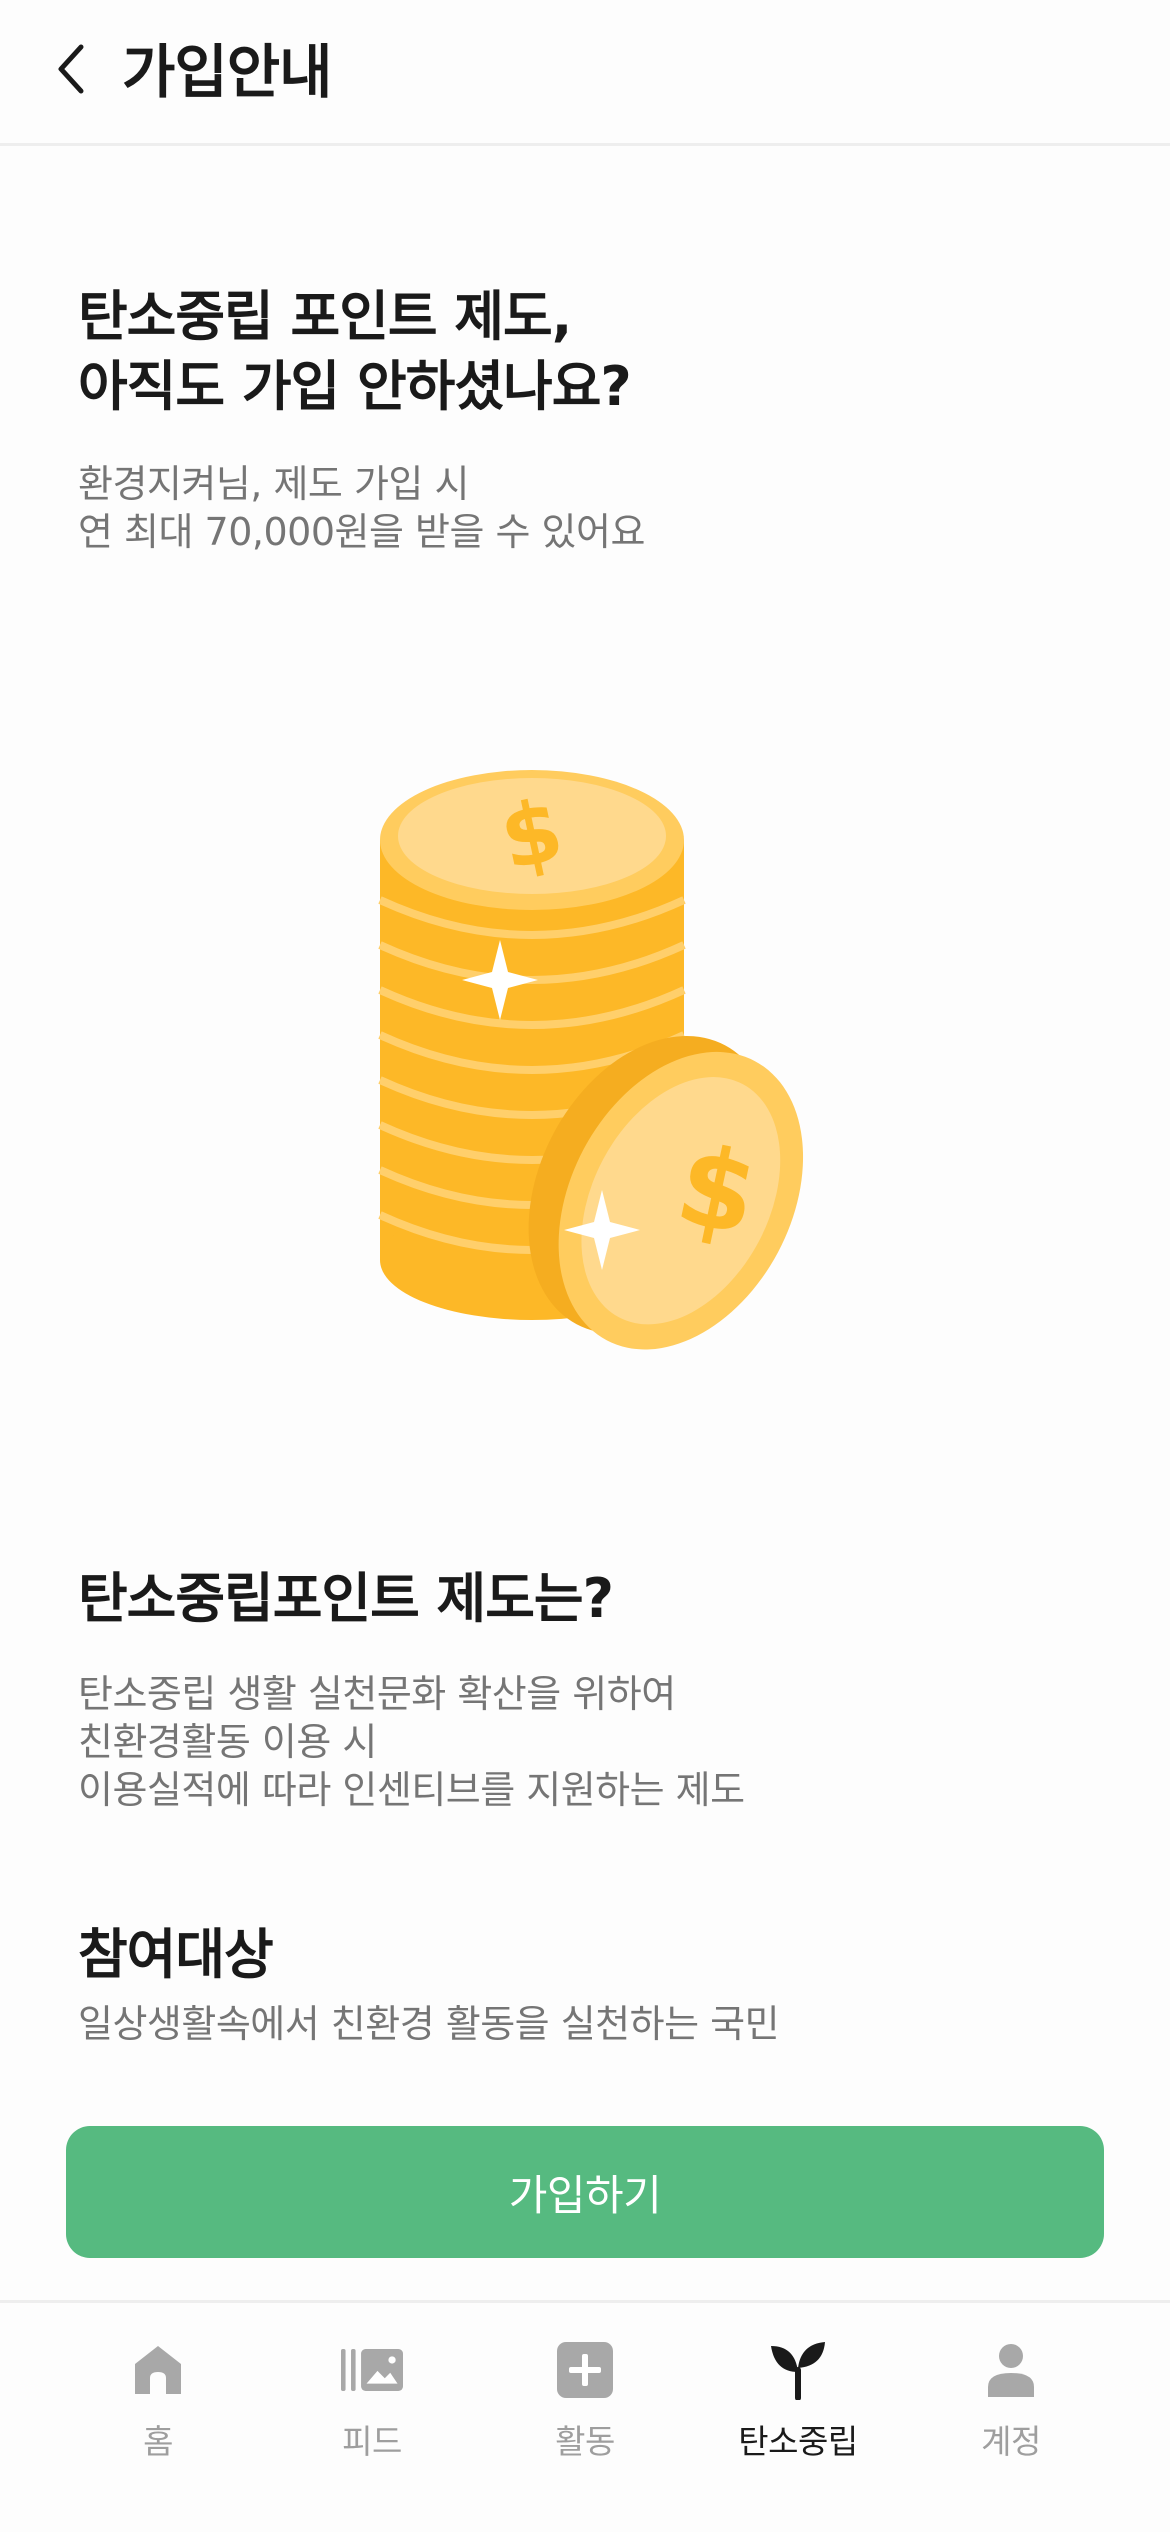 This screenshot has height=2532, width=1170. I want to click on intro-headline-line2: 아직도 가입 안하셨나요?, so click(355, 386).